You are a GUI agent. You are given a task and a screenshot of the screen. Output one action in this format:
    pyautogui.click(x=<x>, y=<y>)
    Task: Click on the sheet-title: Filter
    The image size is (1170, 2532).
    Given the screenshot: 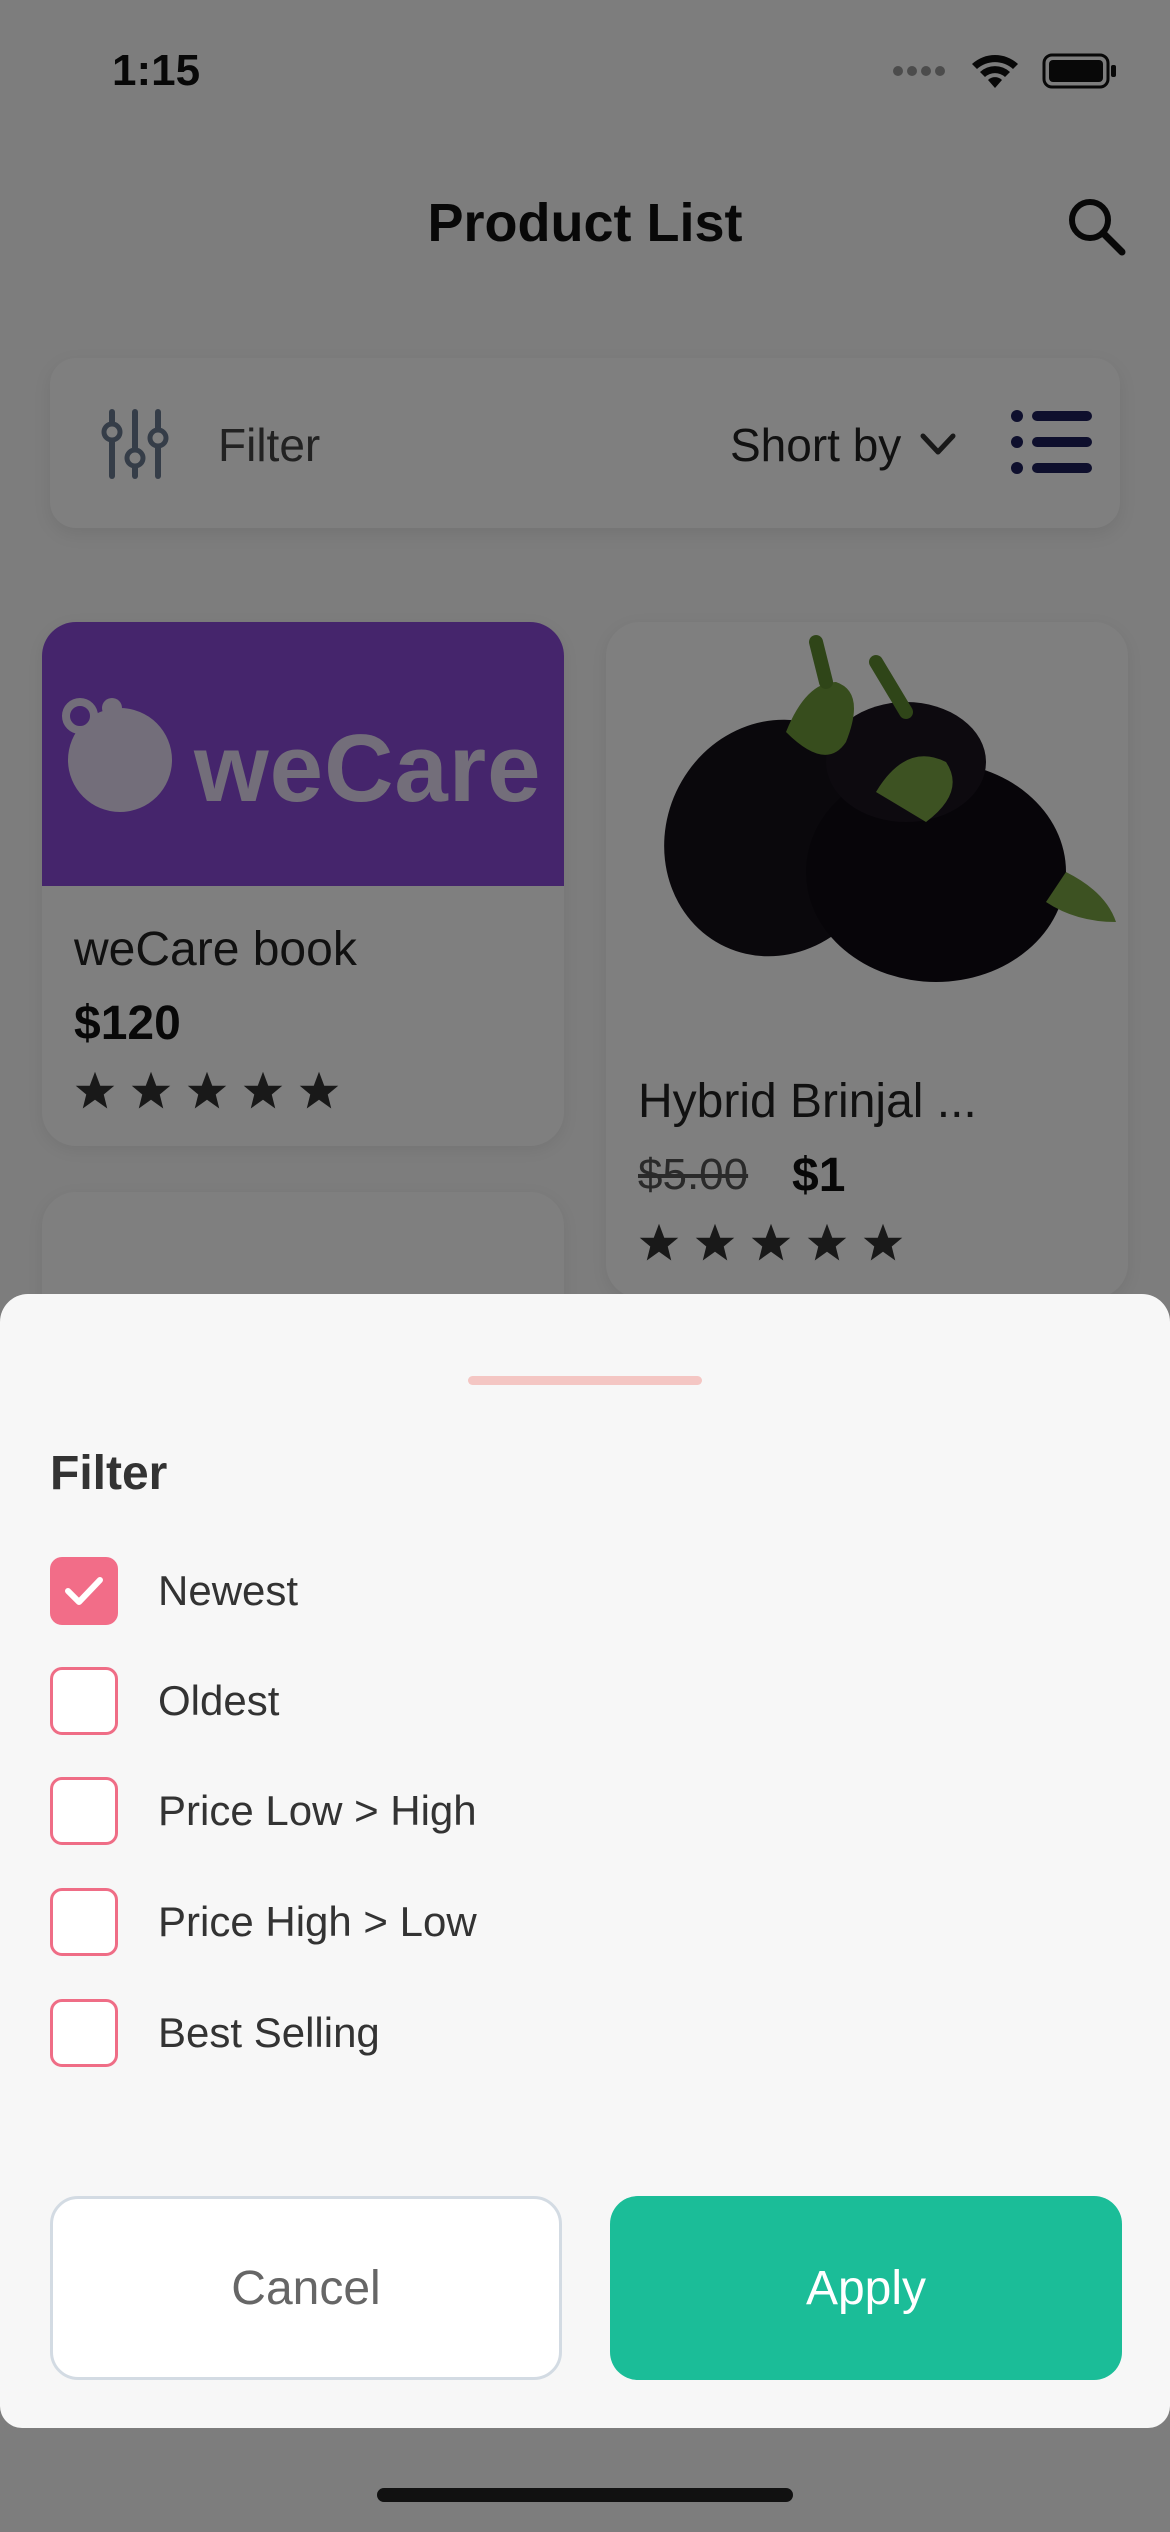 What is the action you would take?
    pyautogui.click(x=109, y=1473)
    